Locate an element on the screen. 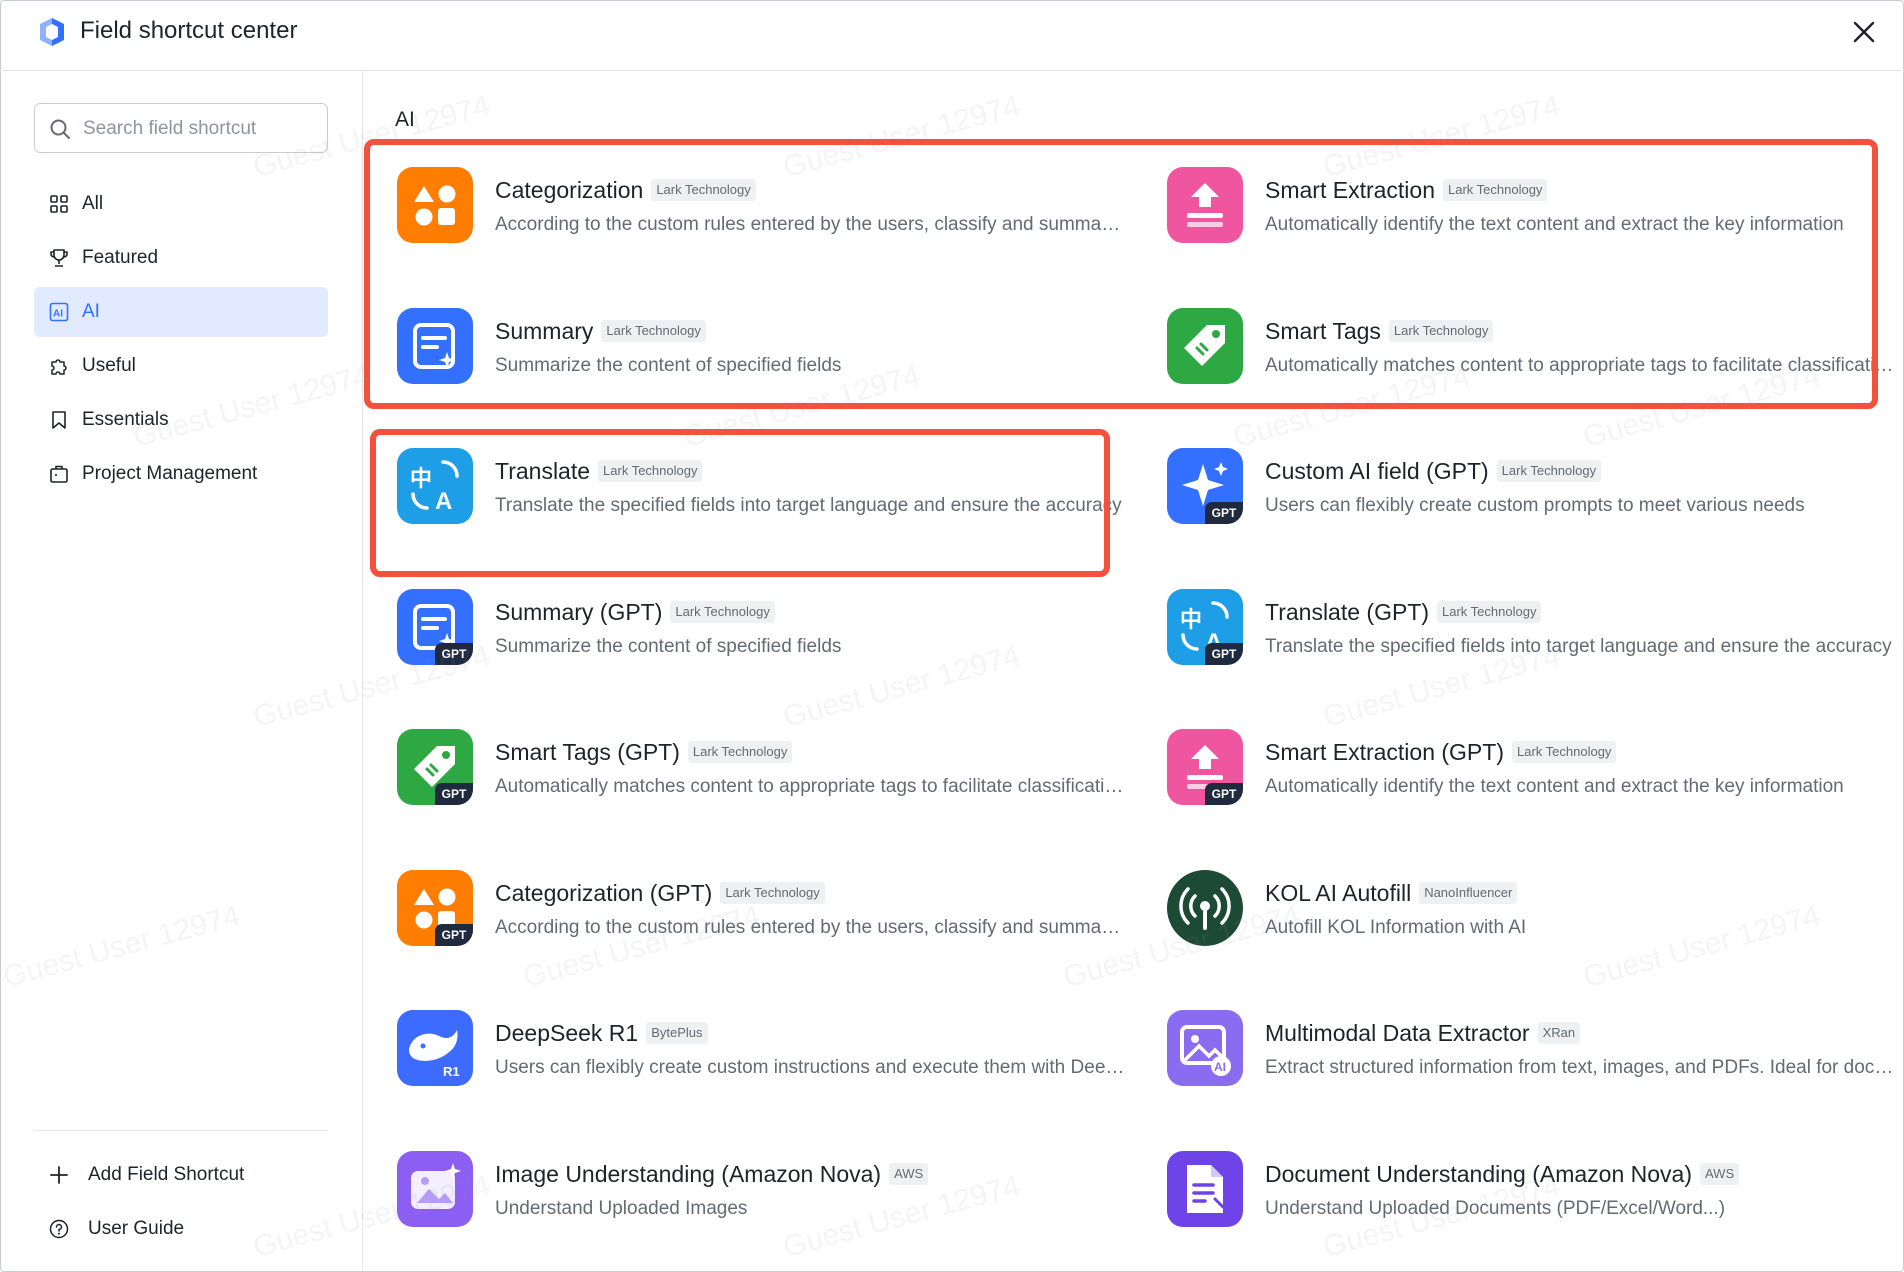  sidebar-item-essentials: Essentials is located at coordinates (181, 420).